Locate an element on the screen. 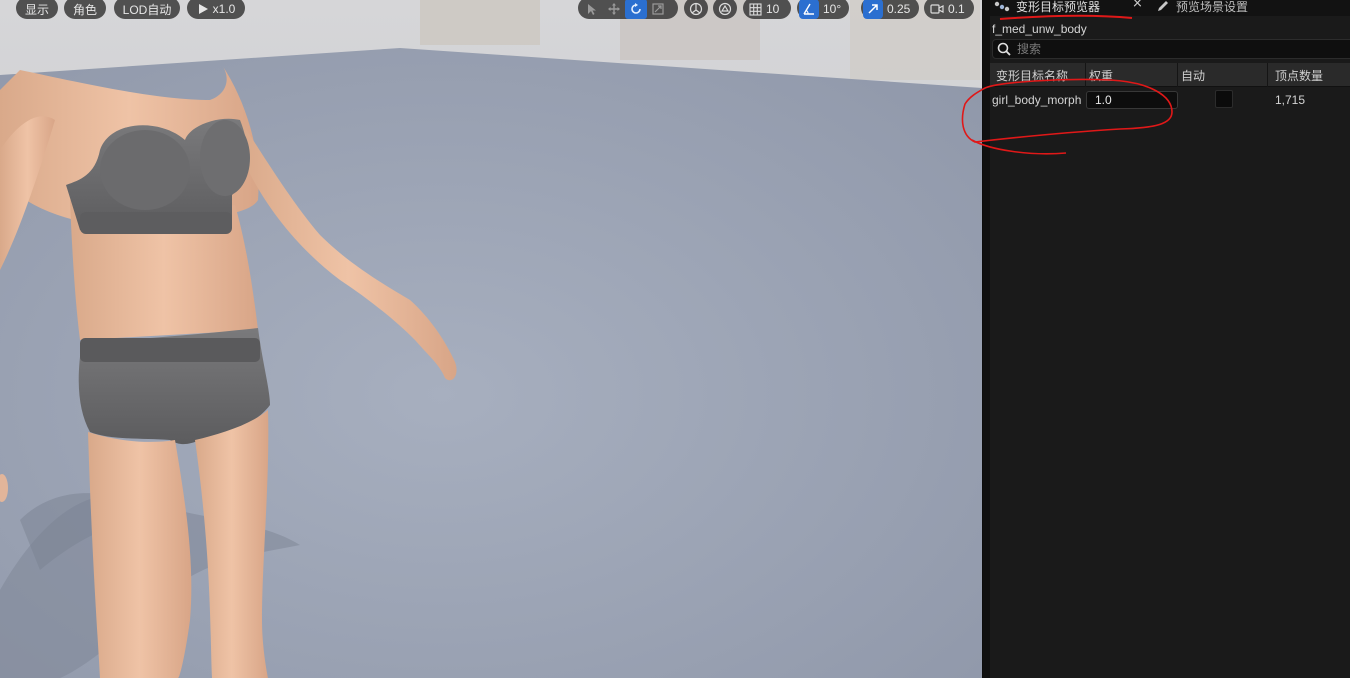 The height and width of the screenshot is (678, 1350). column-header-weight: 权重 is located at coordinates (1101, 75).